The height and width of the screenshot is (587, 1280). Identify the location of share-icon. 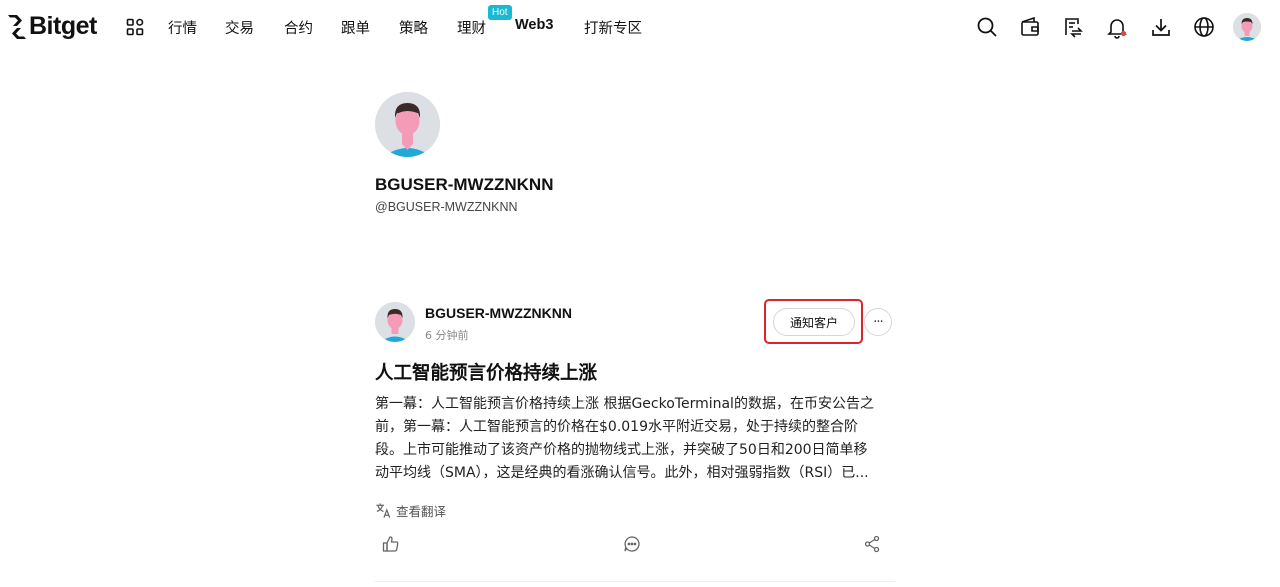
(872, 544).